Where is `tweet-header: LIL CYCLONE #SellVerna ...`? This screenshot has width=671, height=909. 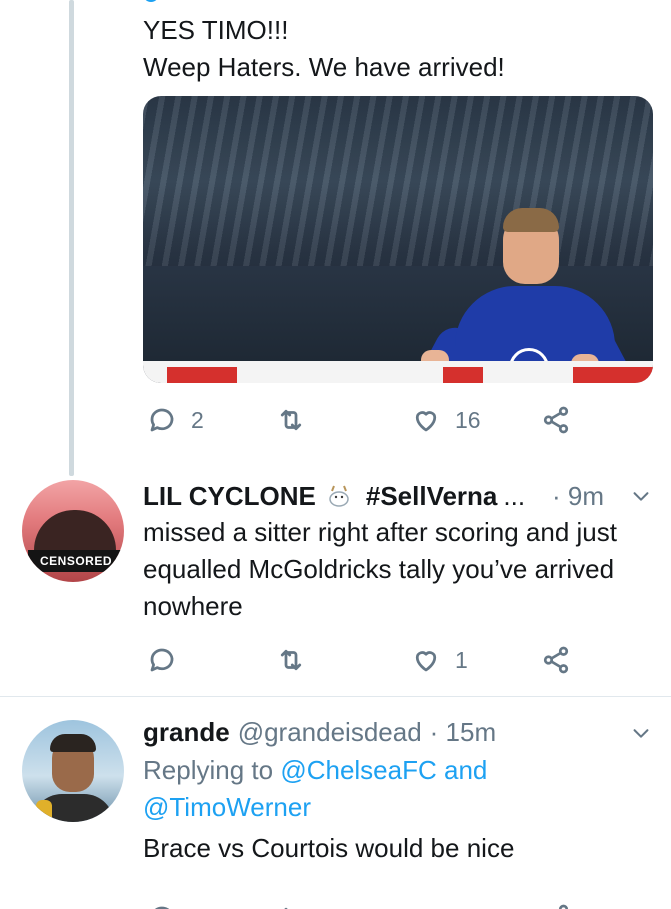
tweet-header: LIL CYCLONE #SellVerna ... is located at coordinates (378, 496).